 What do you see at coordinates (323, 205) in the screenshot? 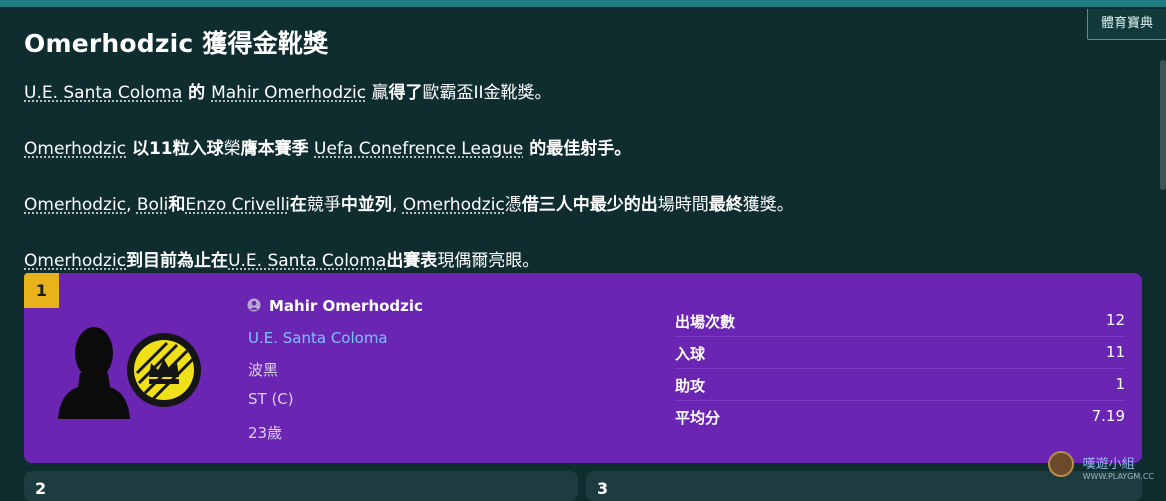
I see `text: 競爭` at bounding box center [323, 205].